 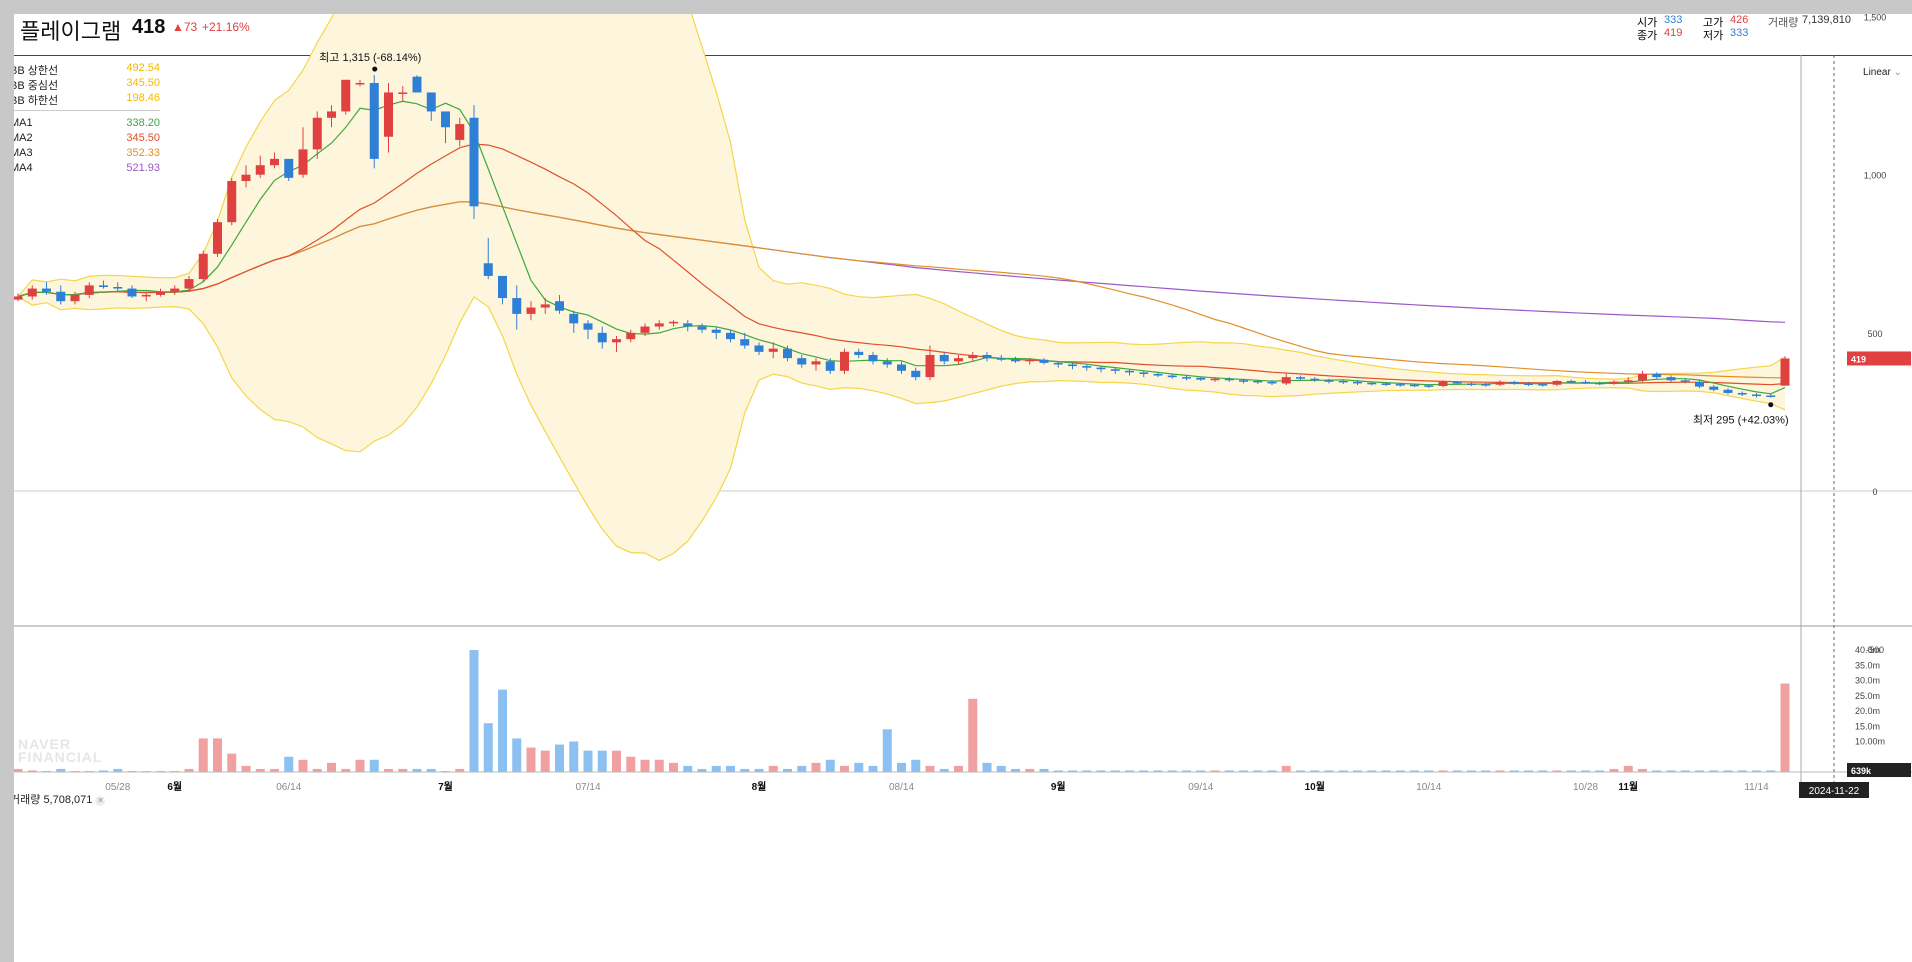 I want to click on date-tick-label: 10/14, so click(x=1428, y=787).